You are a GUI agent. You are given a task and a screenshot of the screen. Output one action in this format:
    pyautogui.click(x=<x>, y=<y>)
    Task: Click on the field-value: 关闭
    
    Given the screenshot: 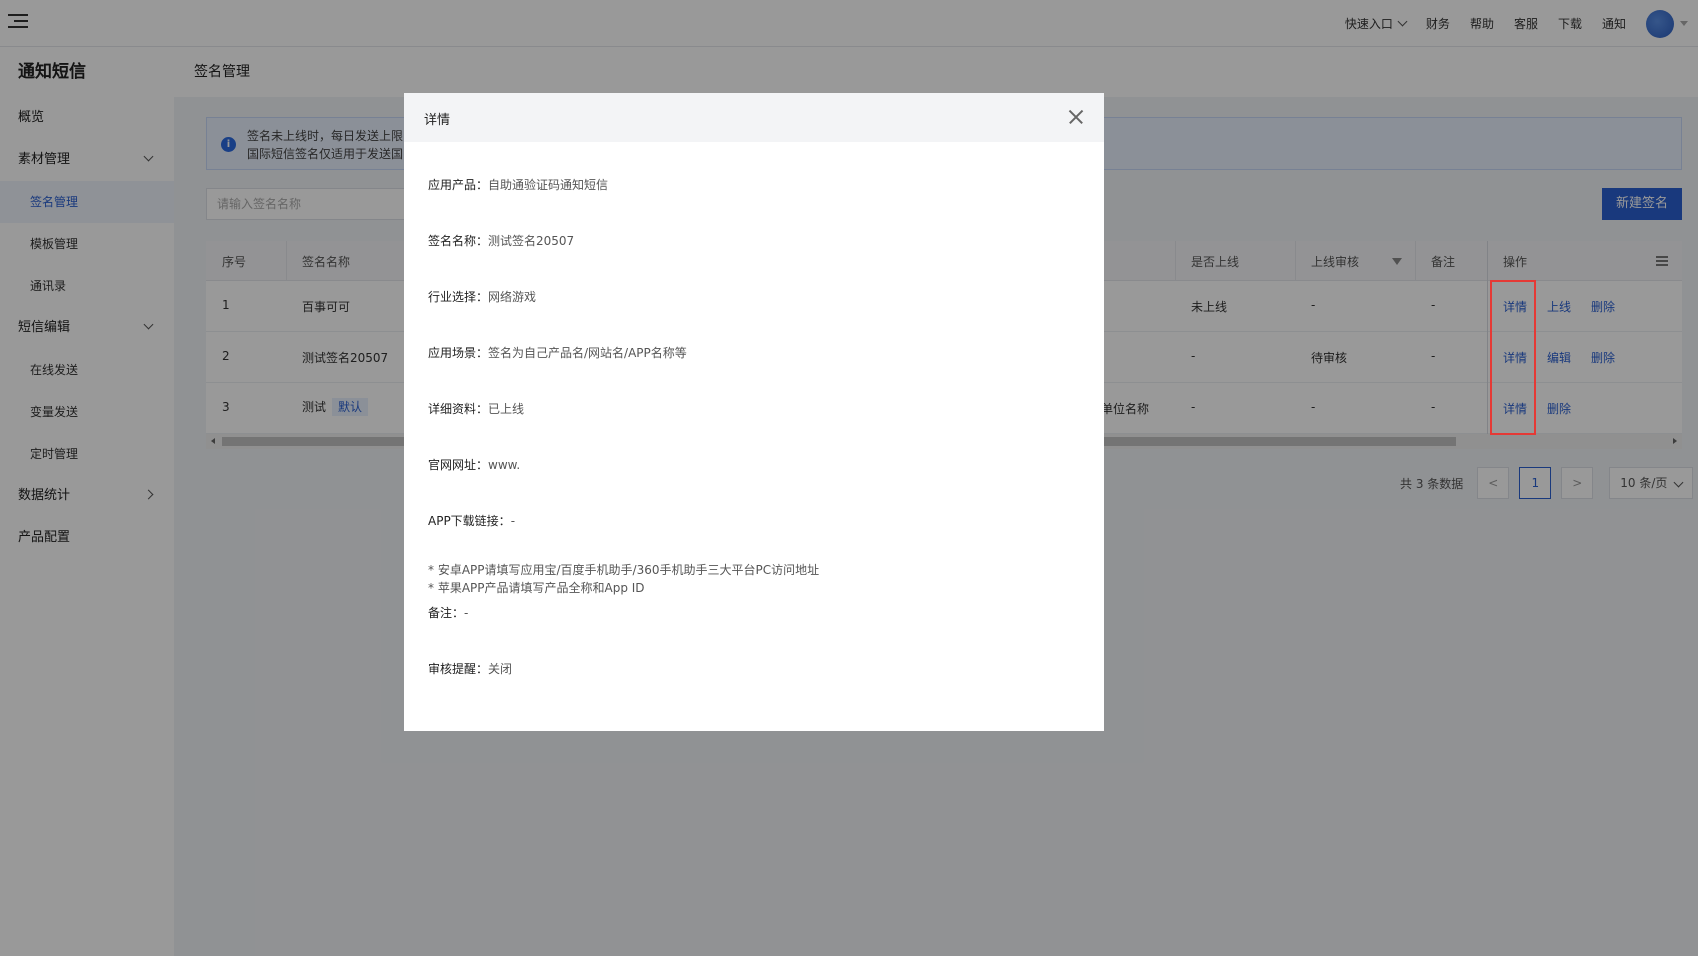 What is the action you would take?
    pyautogui.click(x=500, y=669)
    